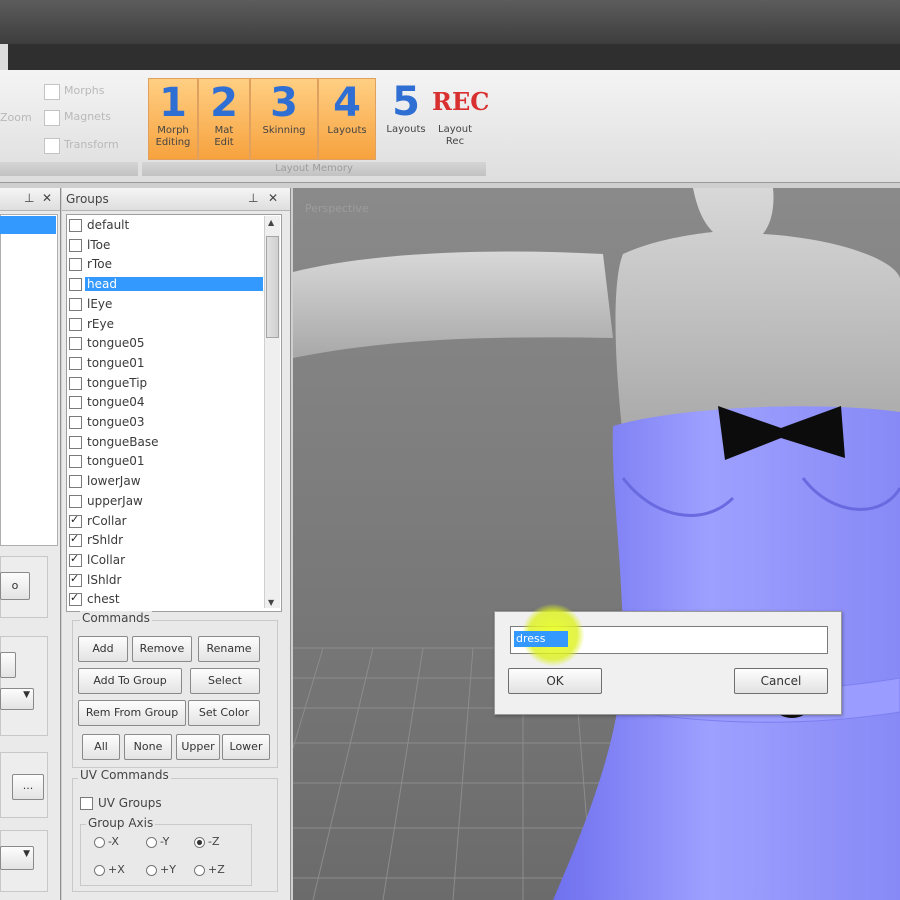 This screenshot has height=900, width=900. Describe the element at coordinates (52, 146) in the screenshot. I see `transform-checkbox` at that location.